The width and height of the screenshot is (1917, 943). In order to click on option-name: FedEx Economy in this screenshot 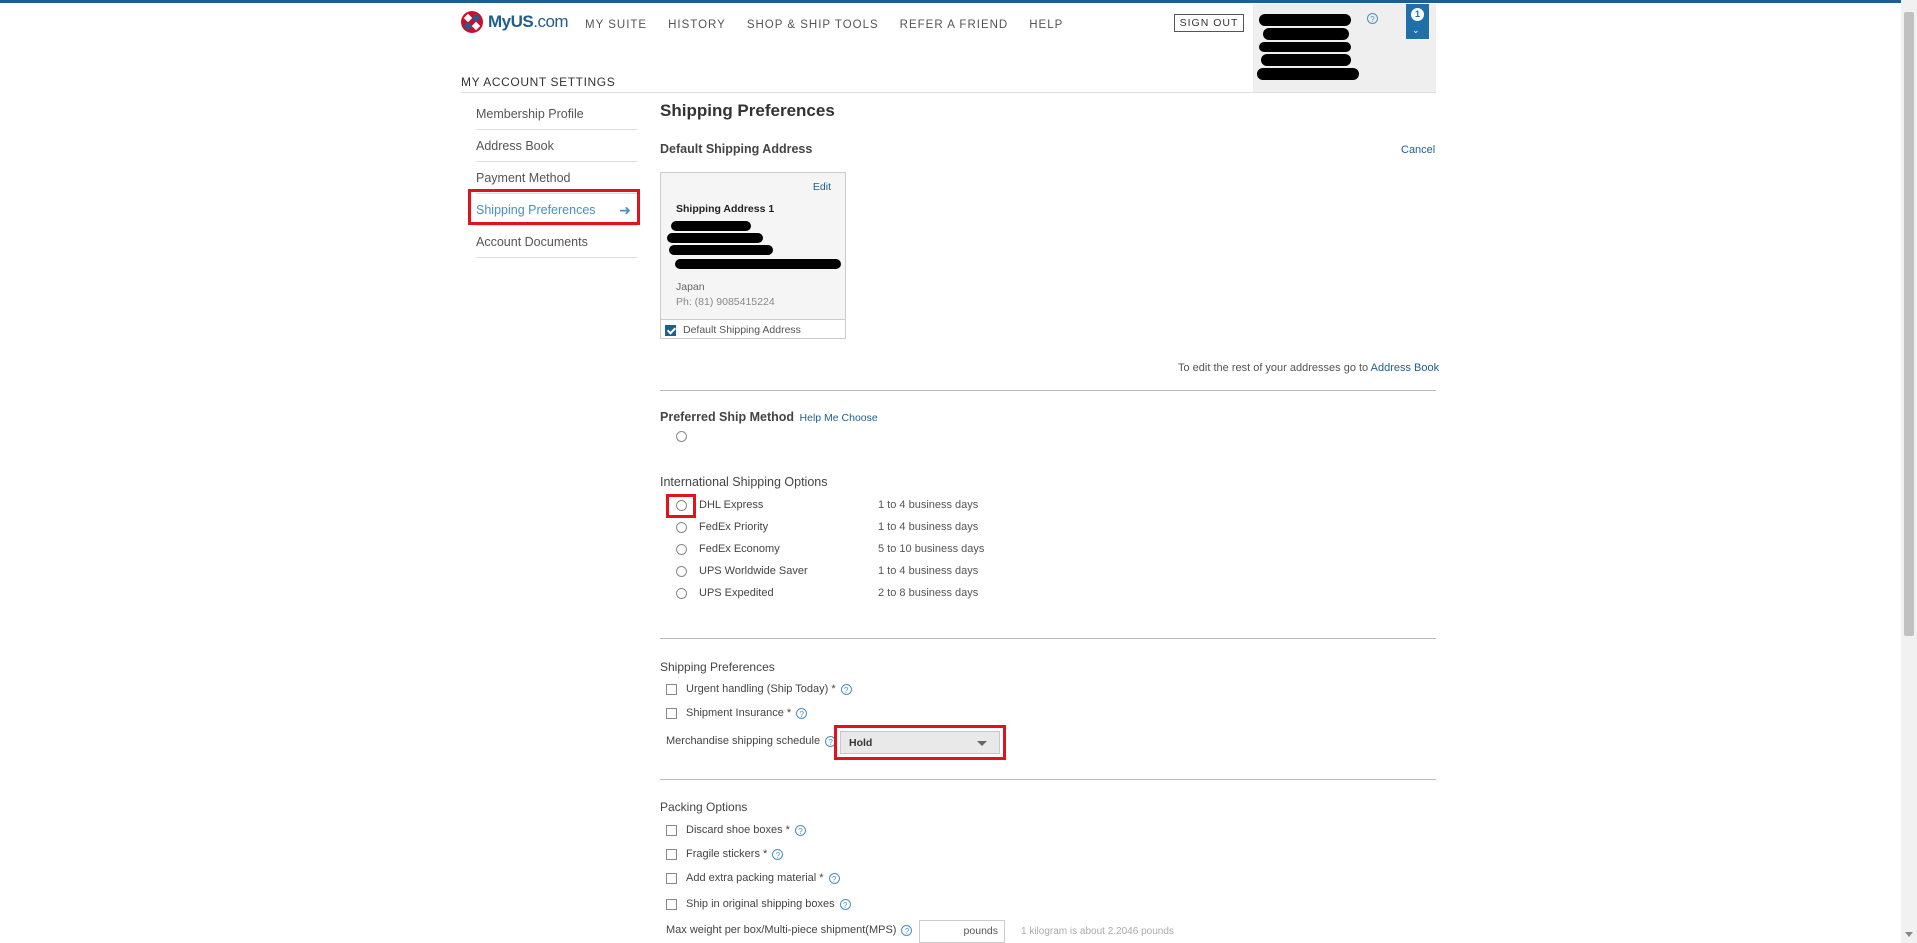, I will do `click(739, 549)`.